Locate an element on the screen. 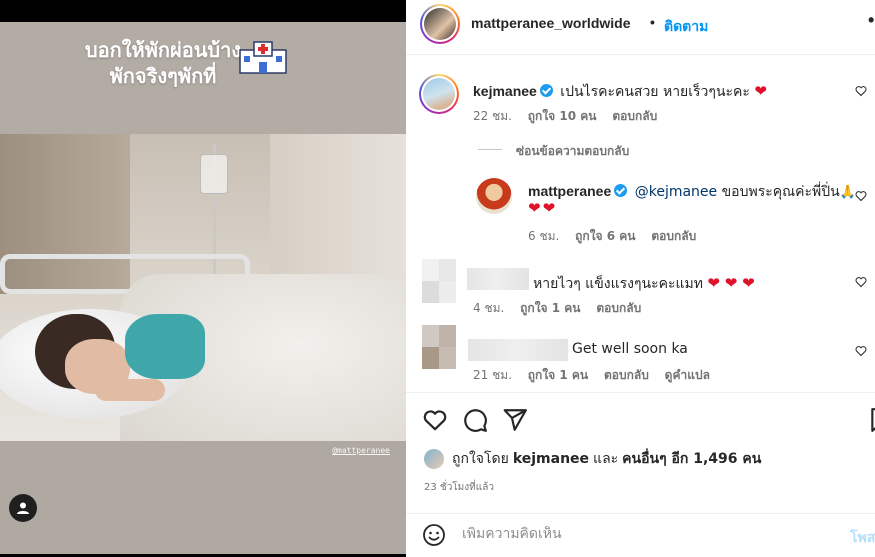  comment-body: หายไวๆ แข็งแรงๆนะคะแมท ❤ ❤ ❤ is located at coordinates (644, 284).